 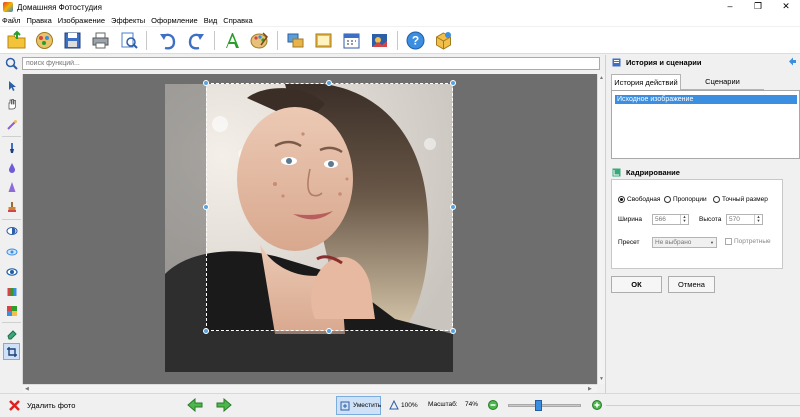 What do you see at coordinates (758, 219) in the screenshot?
I see `height-spin-arrows: ▲ ▼` at bounding box center [758, 219].